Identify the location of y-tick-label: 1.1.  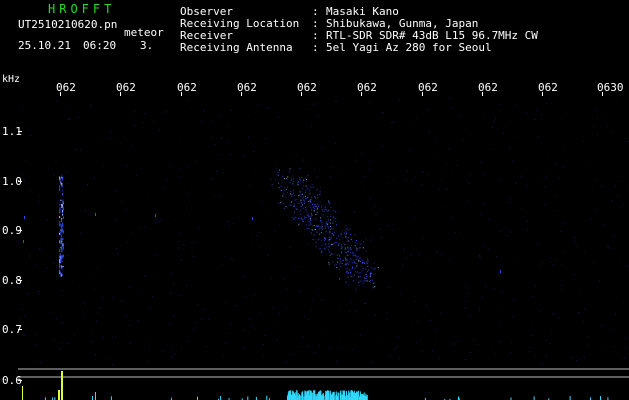
(12, 131).